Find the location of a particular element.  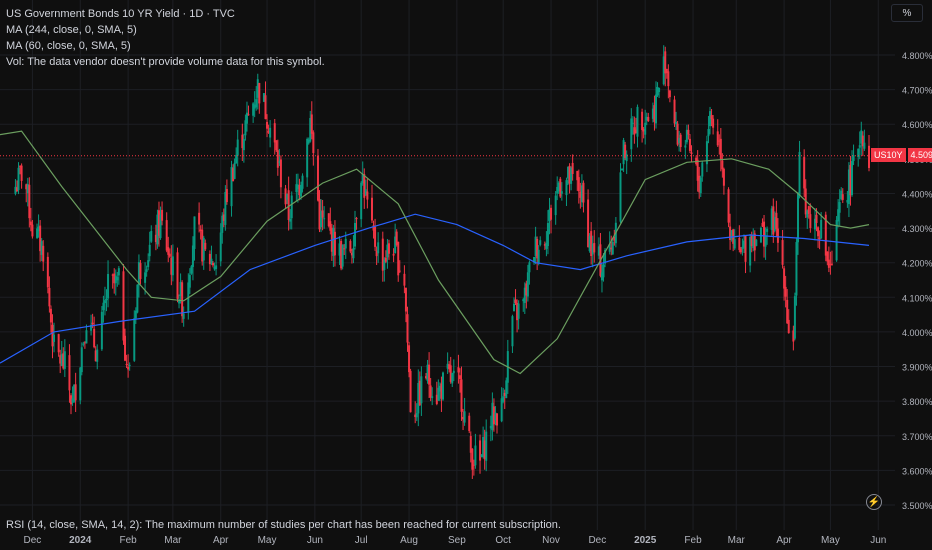

y-tick-label: 4.200% is located at coordinates (917, 264).